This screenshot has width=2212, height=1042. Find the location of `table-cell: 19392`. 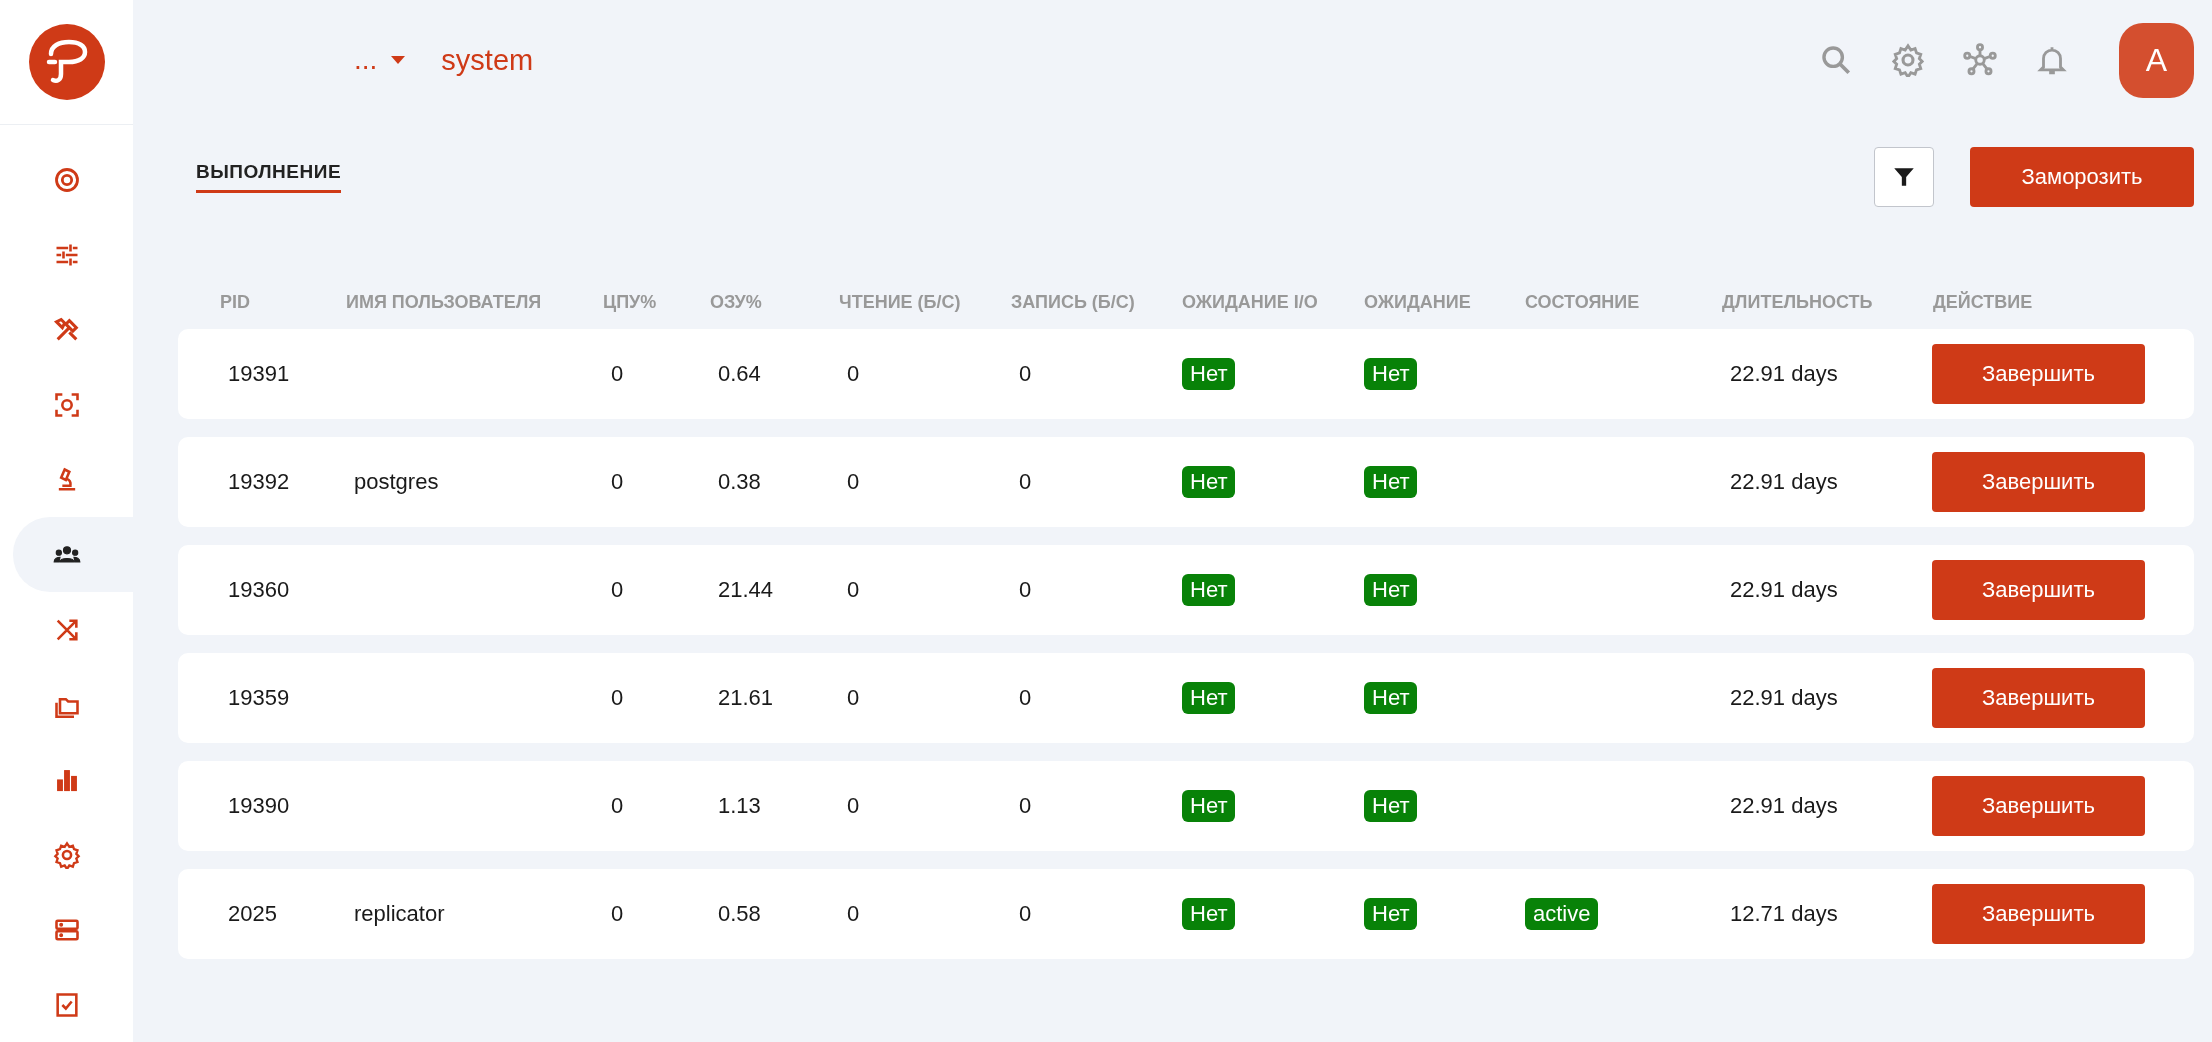

table-cell: 19392 is located at coordinates (259, 482).